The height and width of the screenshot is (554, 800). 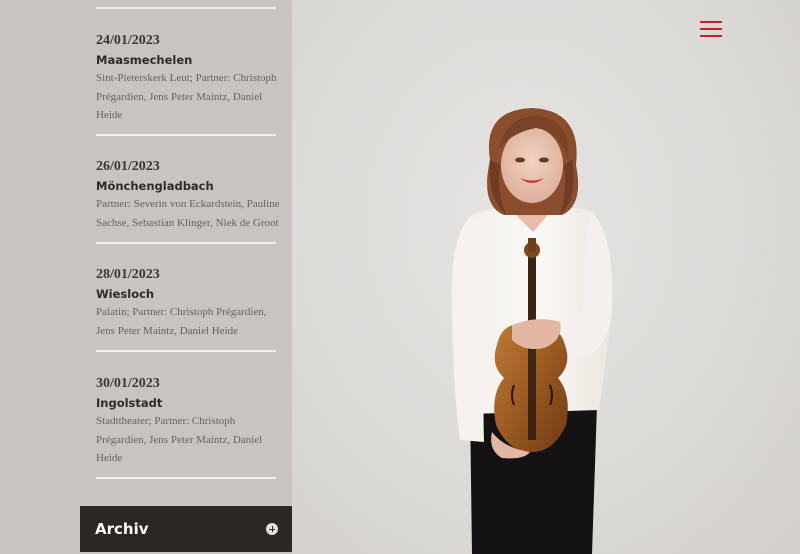 I want to click on event-date: 28/01/2023, so click(x=128, y=274).